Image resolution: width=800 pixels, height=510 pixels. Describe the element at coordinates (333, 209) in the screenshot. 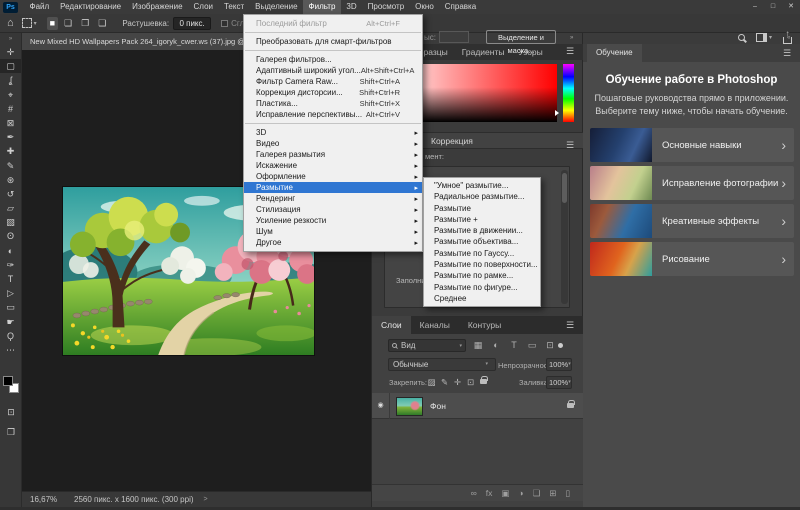

I see `filter-menu-item: Стилизация ▸` at that location.